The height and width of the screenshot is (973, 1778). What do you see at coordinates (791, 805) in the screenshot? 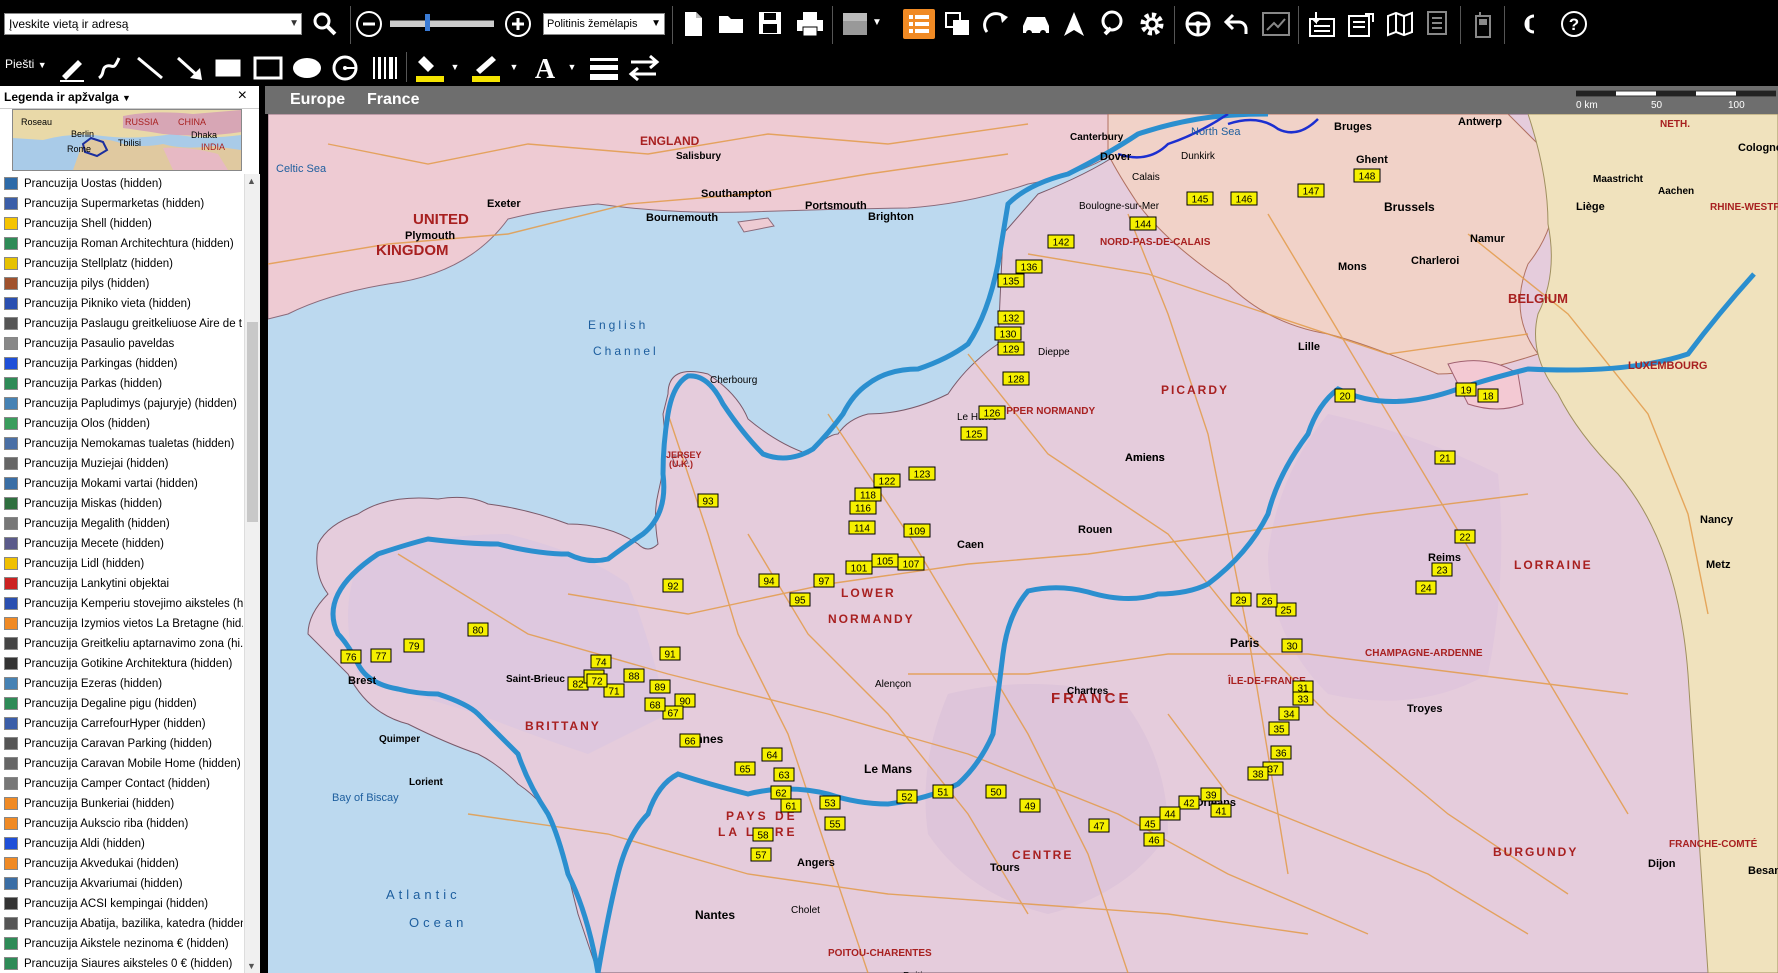
I see `route-stop-marker: 61` at bounding box center [791, 805].